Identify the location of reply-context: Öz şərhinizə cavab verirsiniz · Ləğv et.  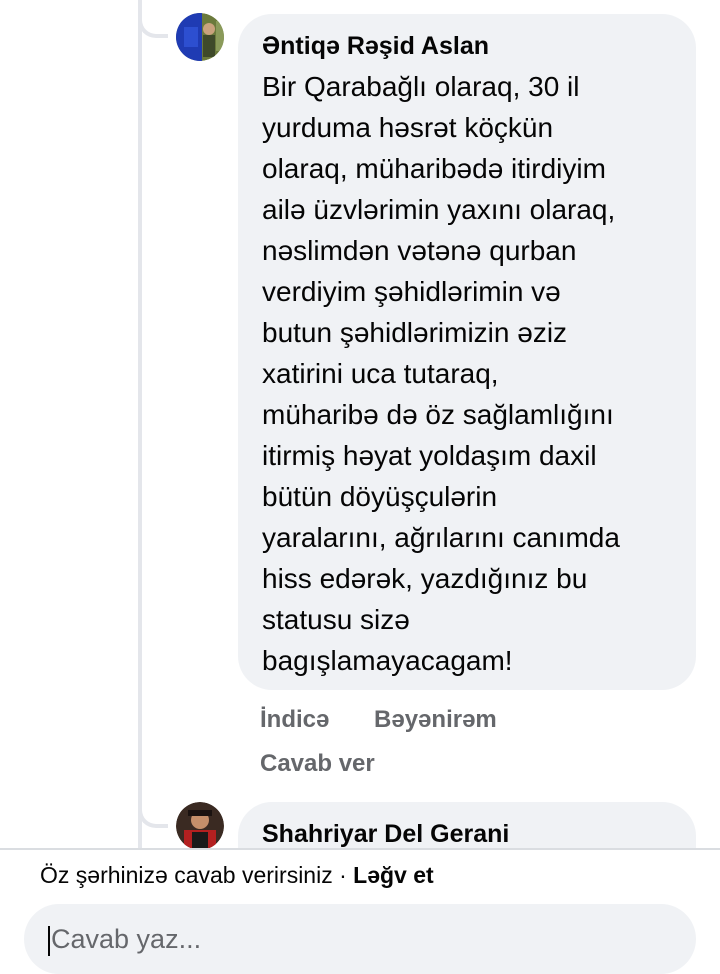
(237, 875).